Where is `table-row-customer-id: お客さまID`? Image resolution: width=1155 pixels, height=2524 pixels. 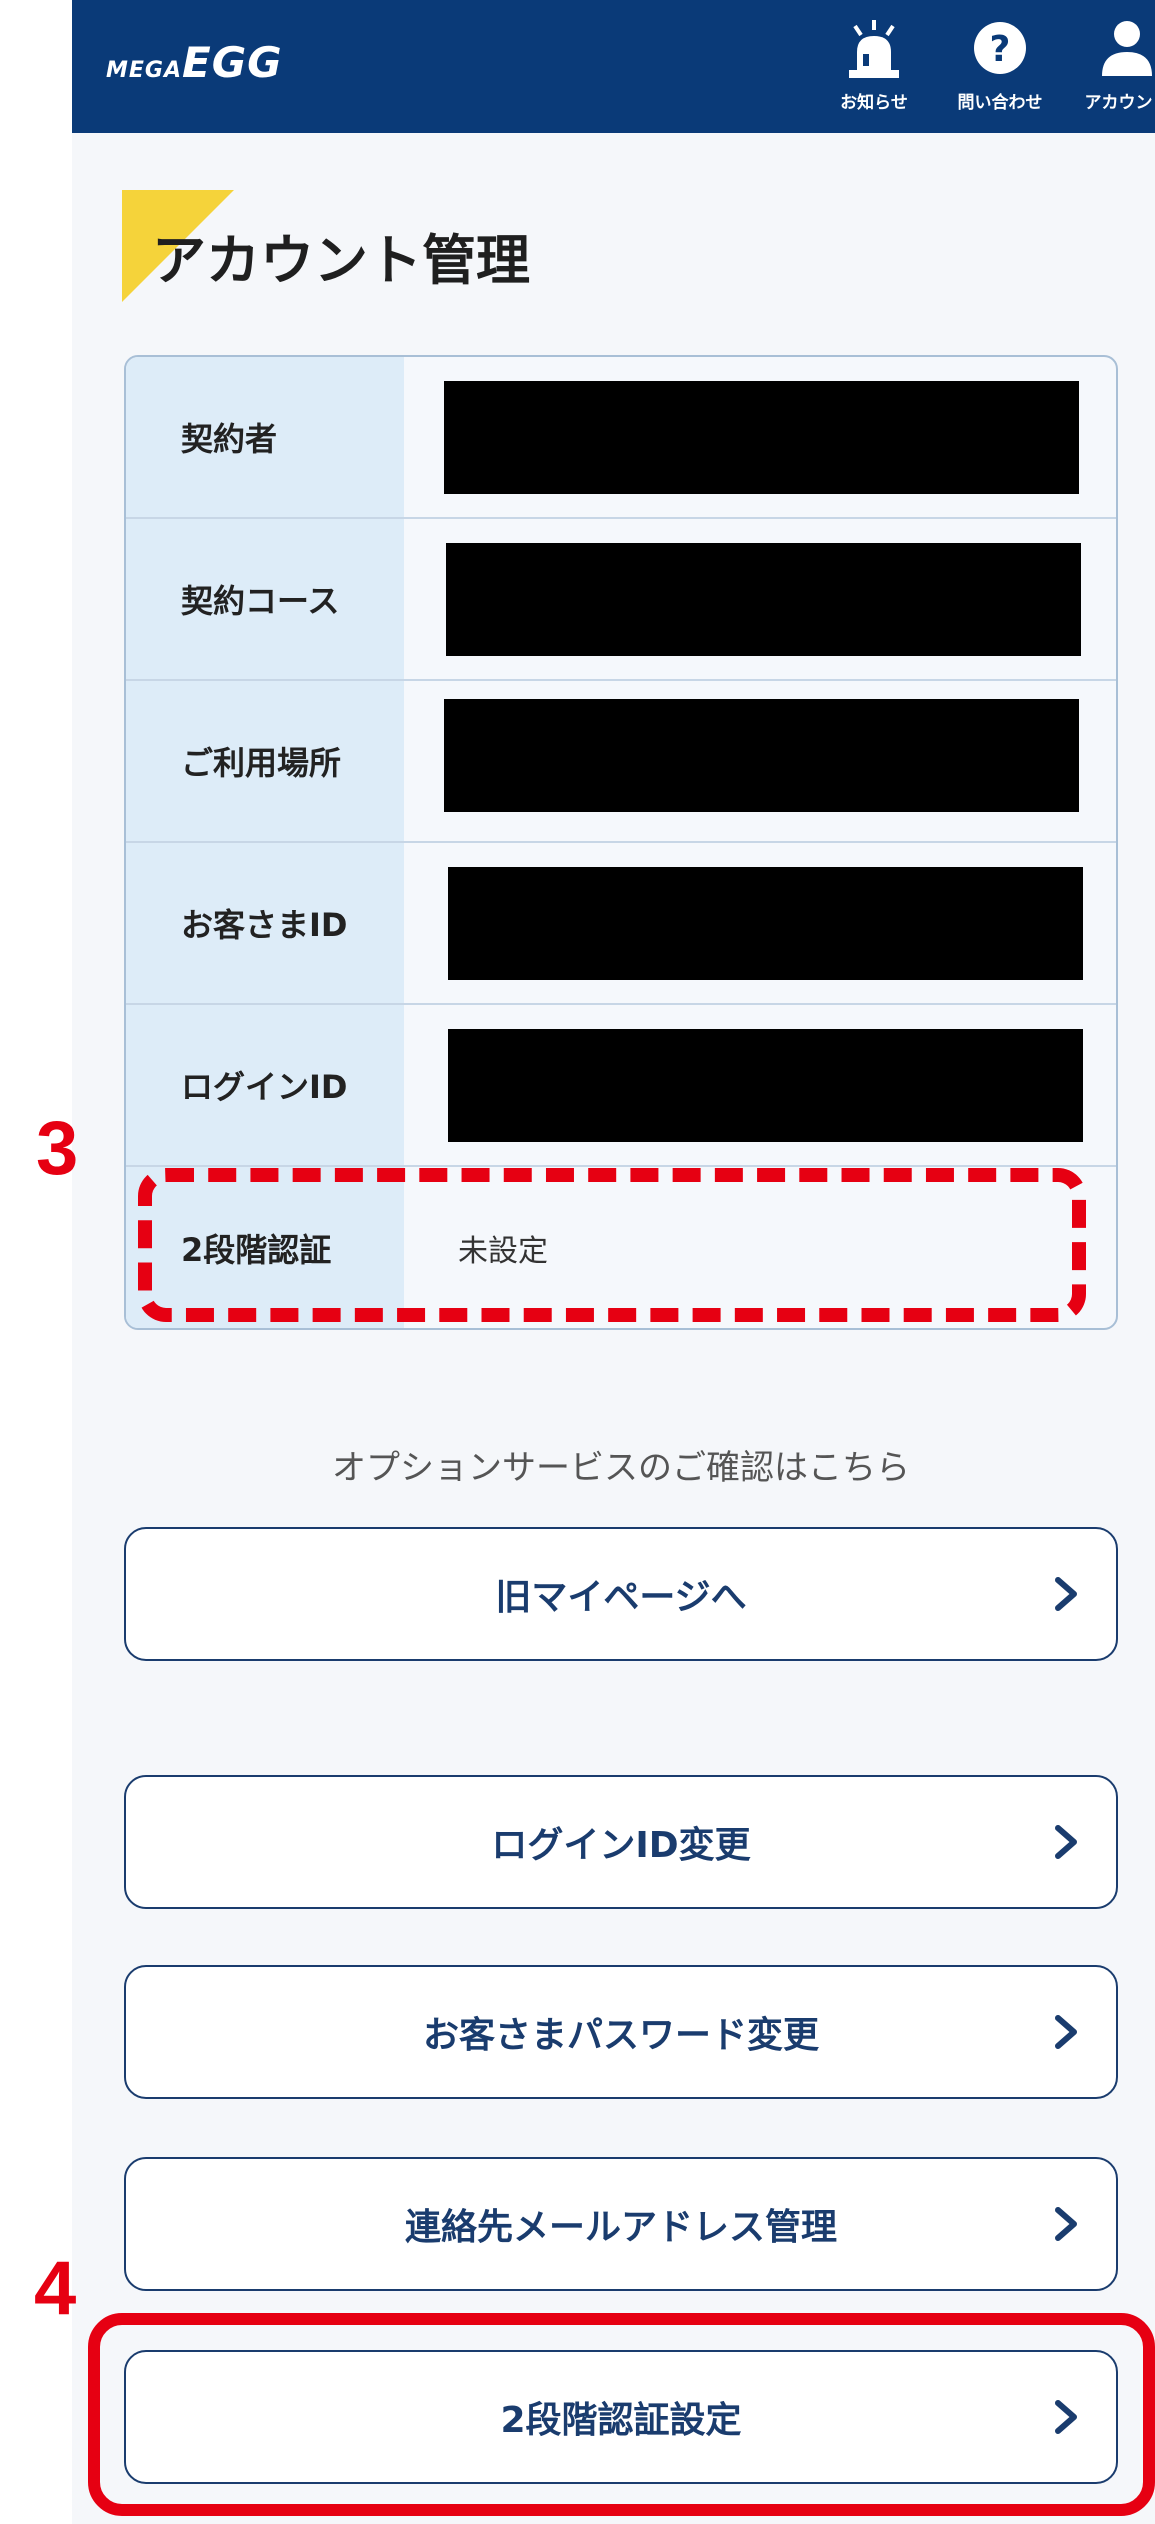
table-row-customer-id: お客さまID is located at coordinates (621, 924).